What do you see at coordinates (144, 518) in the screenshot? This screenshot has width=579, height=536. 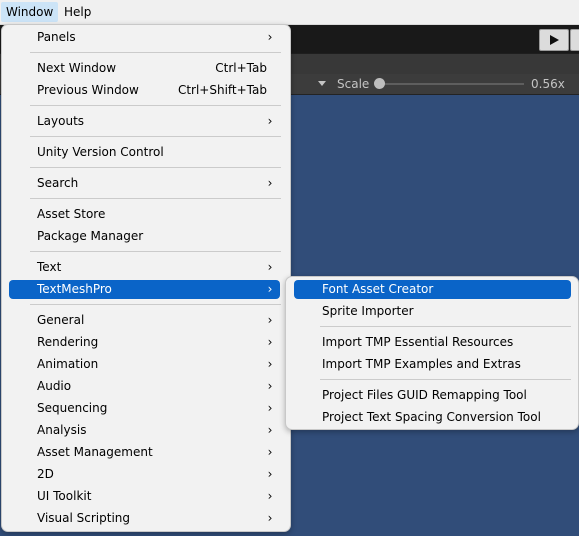 I see `menu-item-visual-scripting: Visual Scripting ›` at bounding box center [144, 518].